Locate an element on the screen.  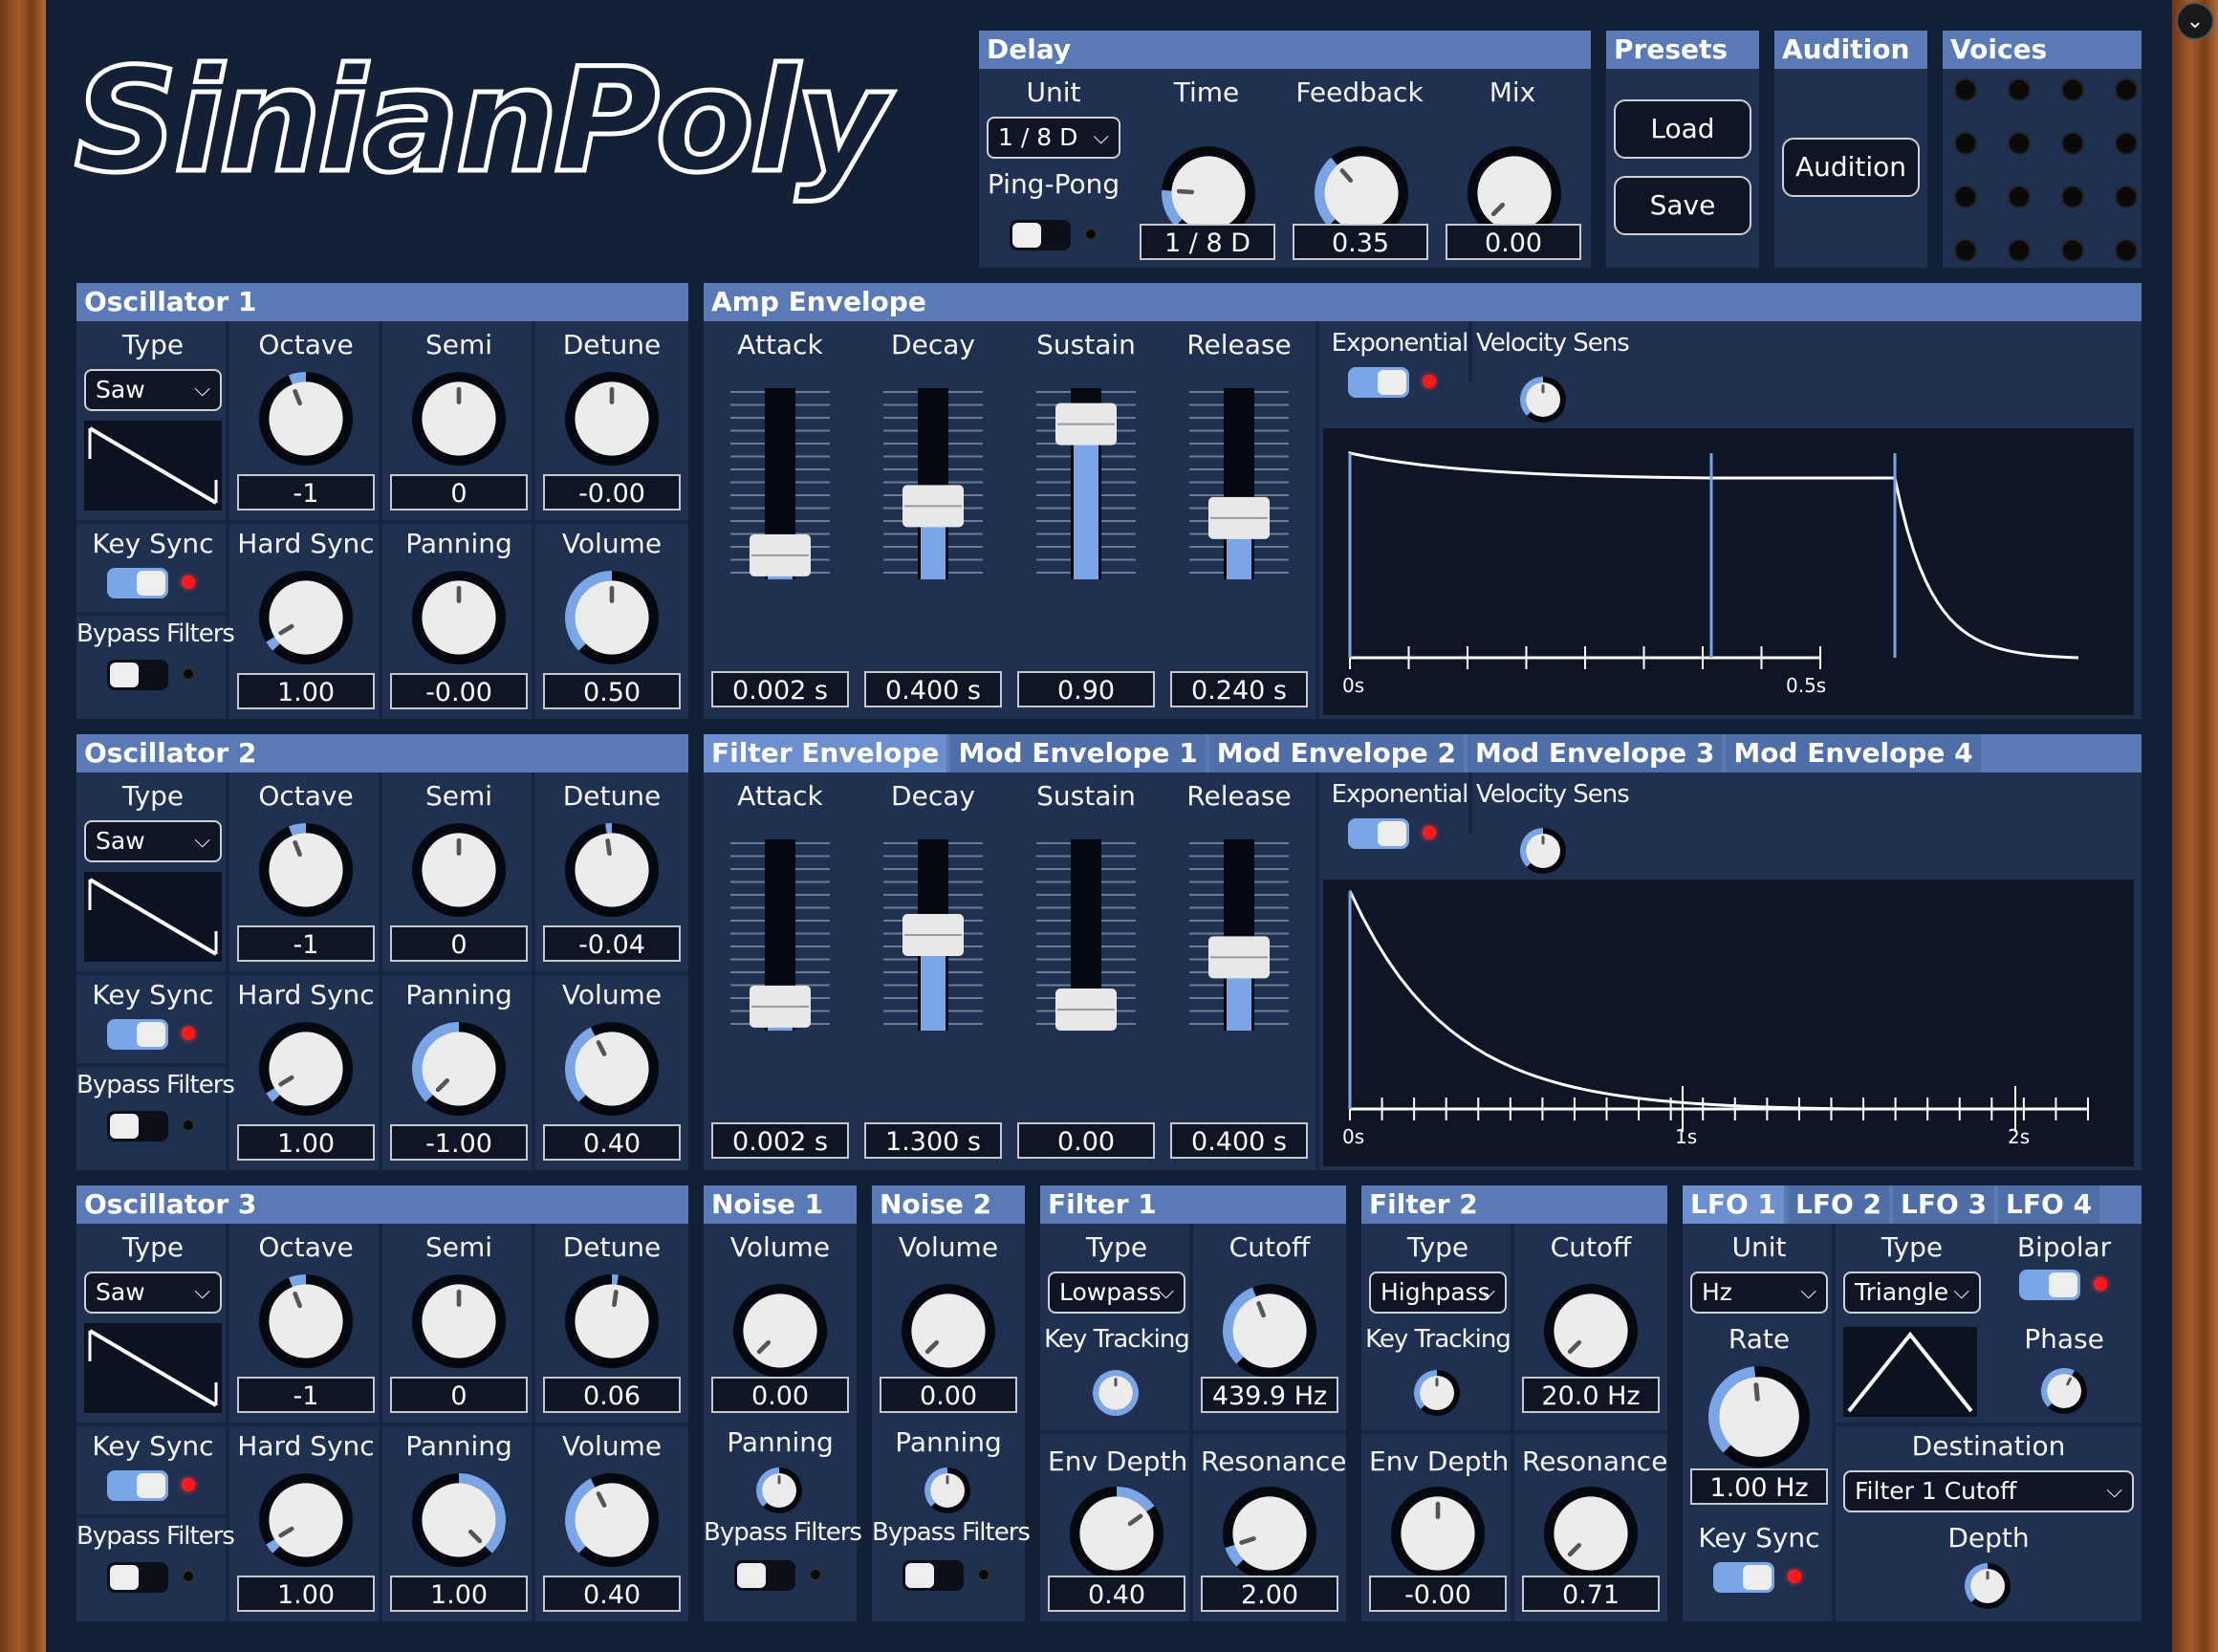
osc3-octave-value: -1 is located at coordinates (306, 1395).